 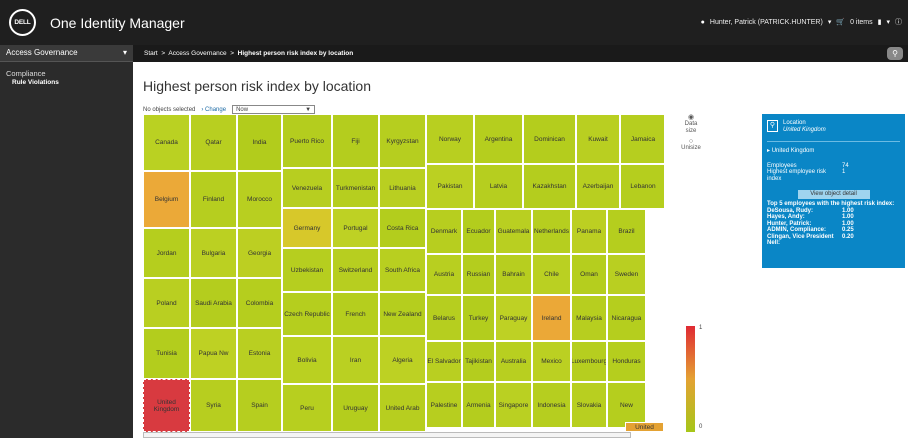 I want to click on treemap-cell: Estonia, so click(x=259, y=353).